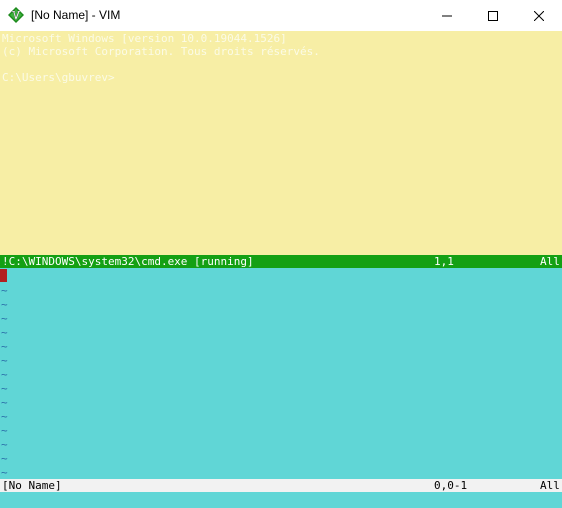 Image resolution: width=562 pixels, height=508 pixels. Describe the element at coordinates (16, 15) in the screenshot. I see `vim-icon` at that location.